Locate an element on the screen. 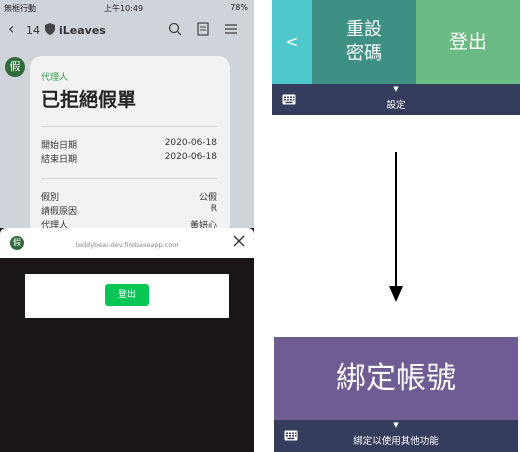 This screenshot has width=521, height=452. status-bar: 無框行動 上午10:49 78% is located at coordinates (127, 8).